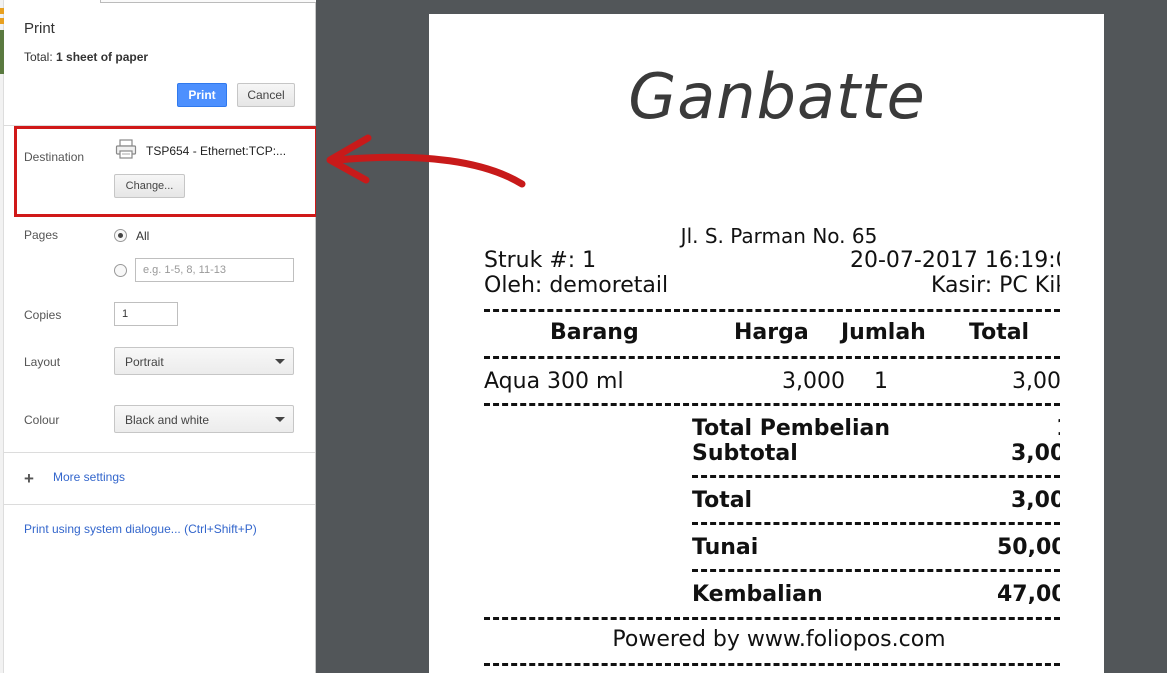 The height and width of the screenshot is (673, 1167). Describe the element at coordinates (120, 270) in the screenshot. I see `pages-custom-radio` at that location.